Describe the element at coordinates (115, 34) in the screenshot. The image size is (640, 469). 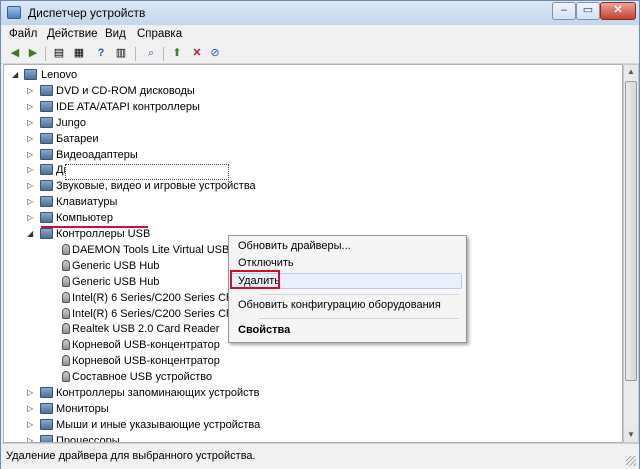
I see `menu-view: Вид` at that location.